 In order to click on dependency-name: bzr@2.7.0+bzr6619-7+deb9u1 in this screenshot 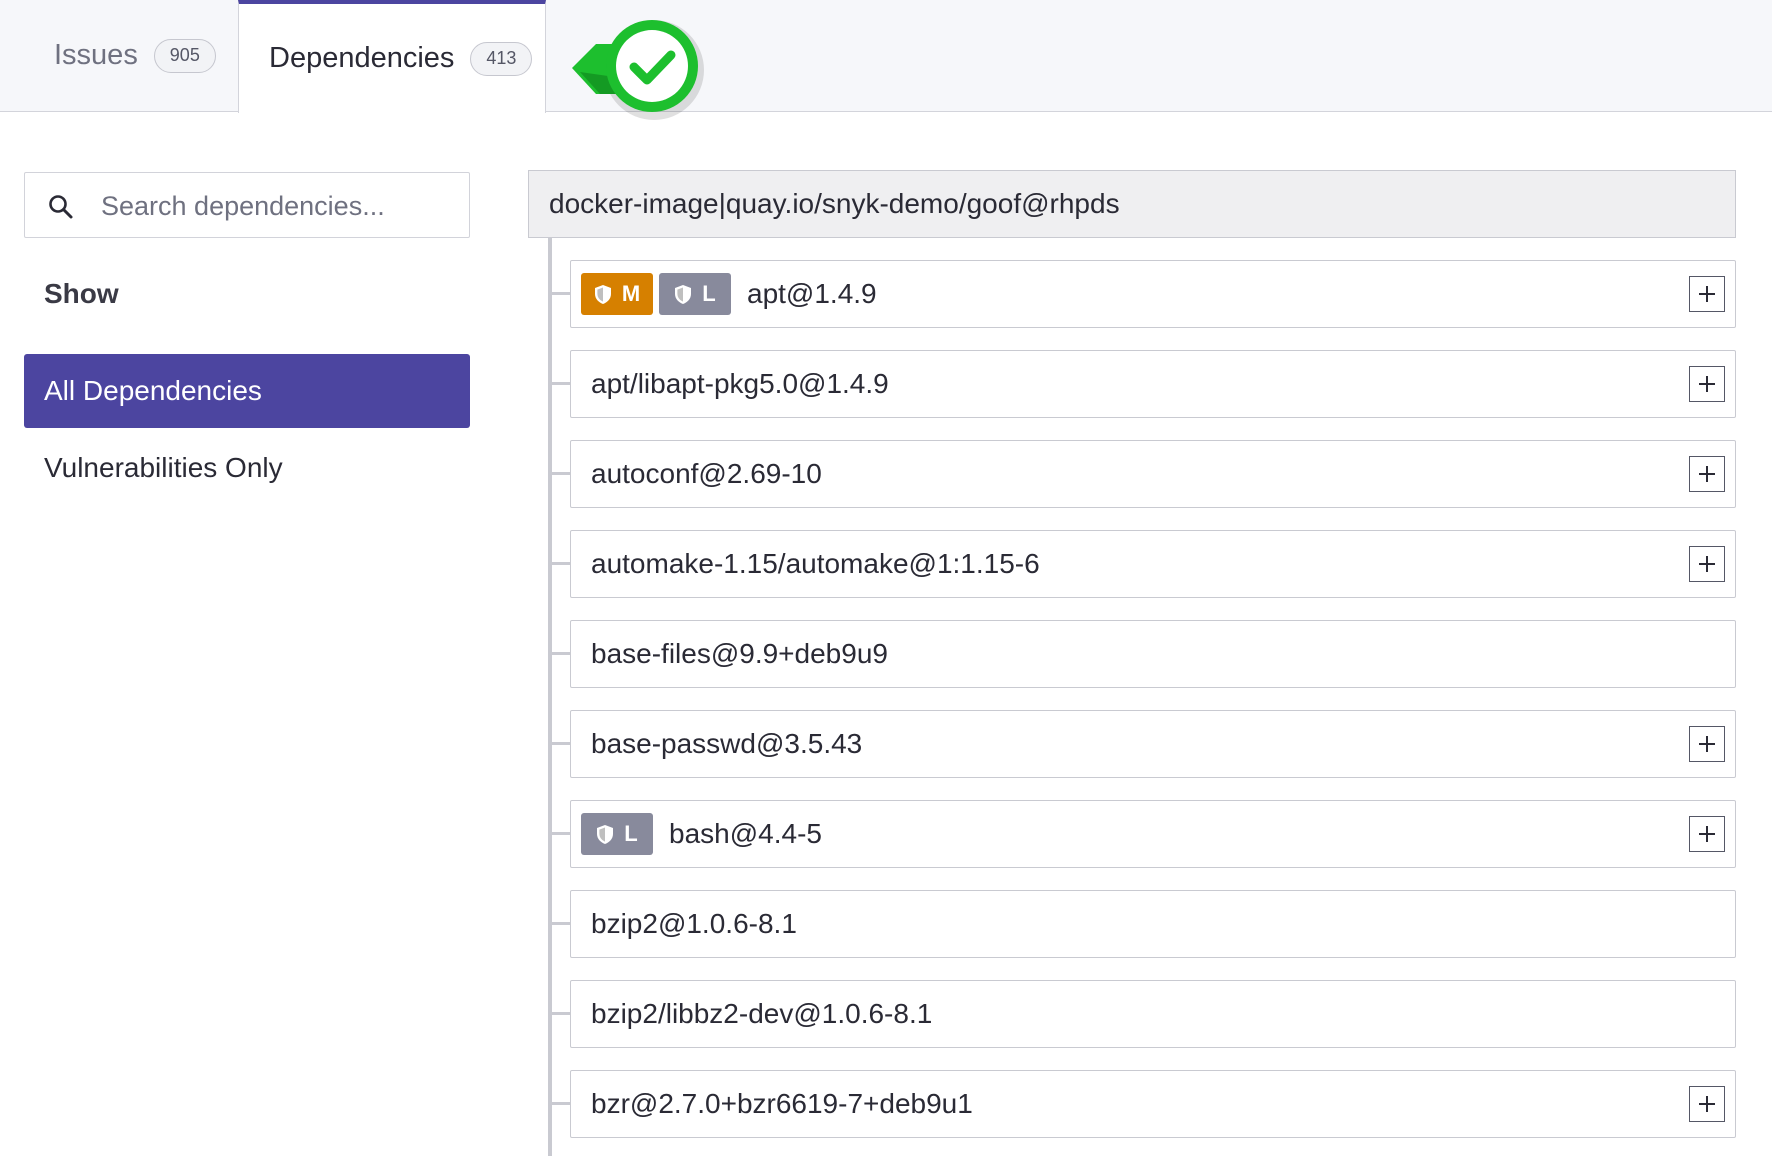, I will do `click(782, 1103)`.